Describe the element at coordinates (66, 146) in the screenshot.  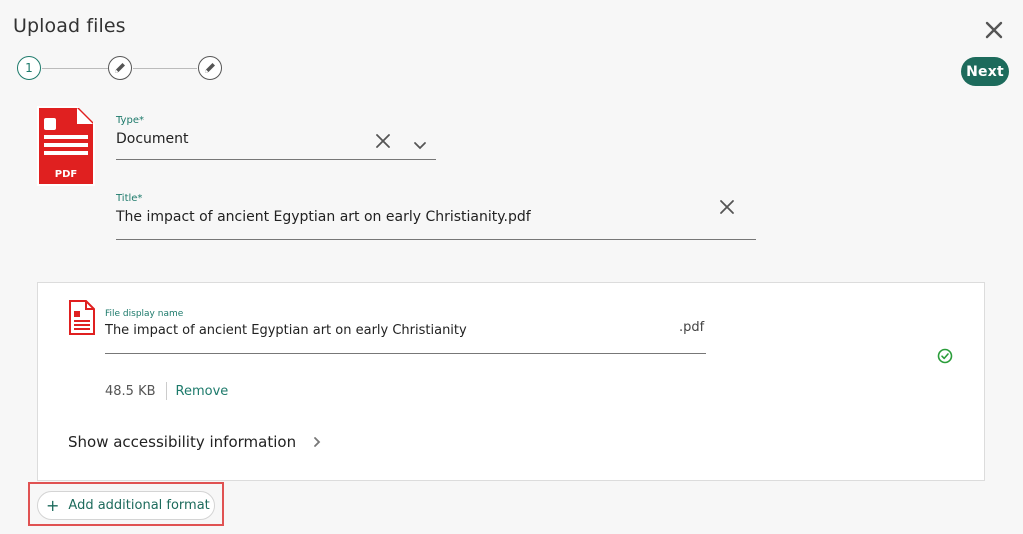
I see `pdf-file-icon: PDF` at that location.